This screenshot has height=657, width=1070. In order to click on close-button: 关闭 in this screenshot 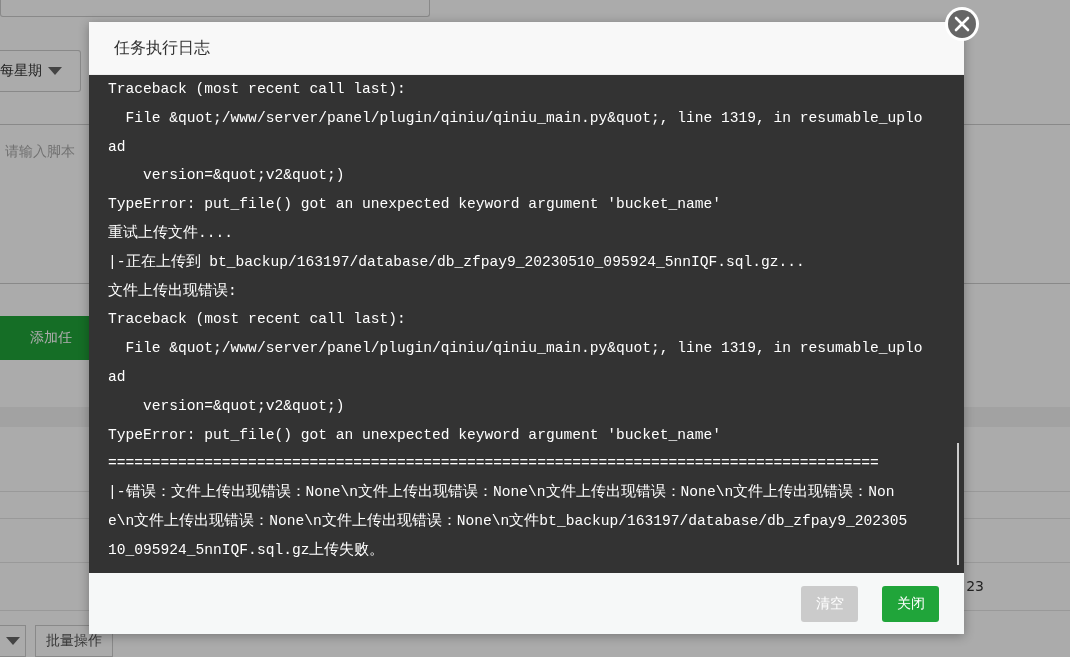, I will do `click(910, 603)`.